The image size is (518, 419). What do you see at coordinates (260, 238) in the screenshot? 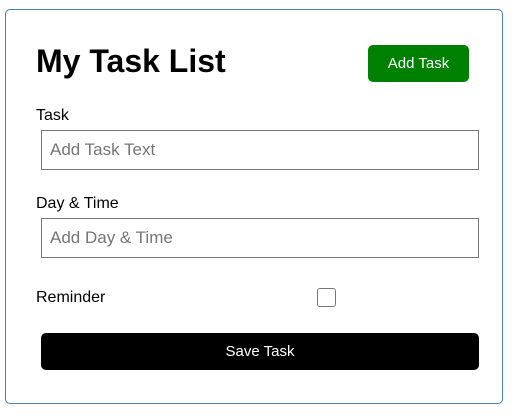
I see `day-time-input` at bounding box center [260, 238].